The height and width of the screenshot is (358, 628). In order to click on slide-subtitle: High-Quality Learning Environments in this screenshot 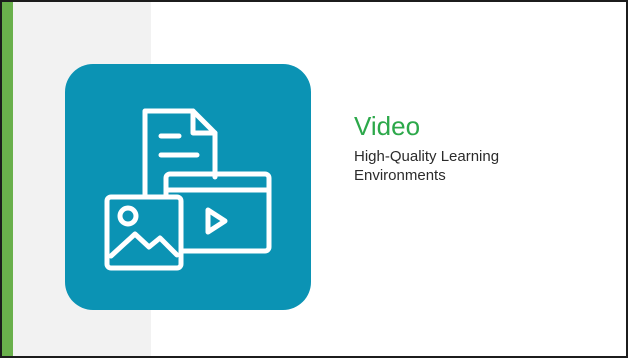, I will do `click(427, 166)`.